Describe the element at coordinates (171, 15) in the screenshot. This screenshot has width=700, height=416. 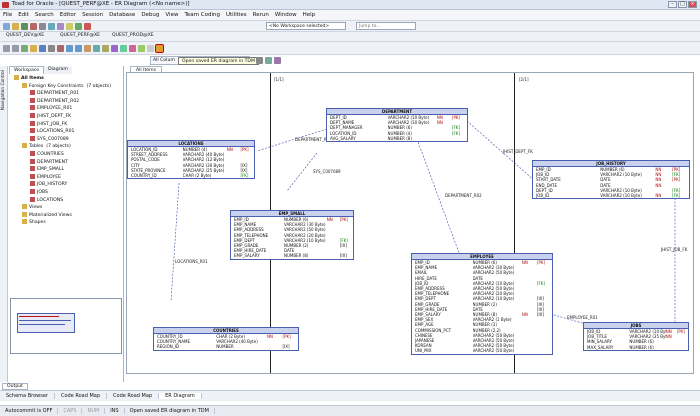
I see `menu-view: View` at that location.